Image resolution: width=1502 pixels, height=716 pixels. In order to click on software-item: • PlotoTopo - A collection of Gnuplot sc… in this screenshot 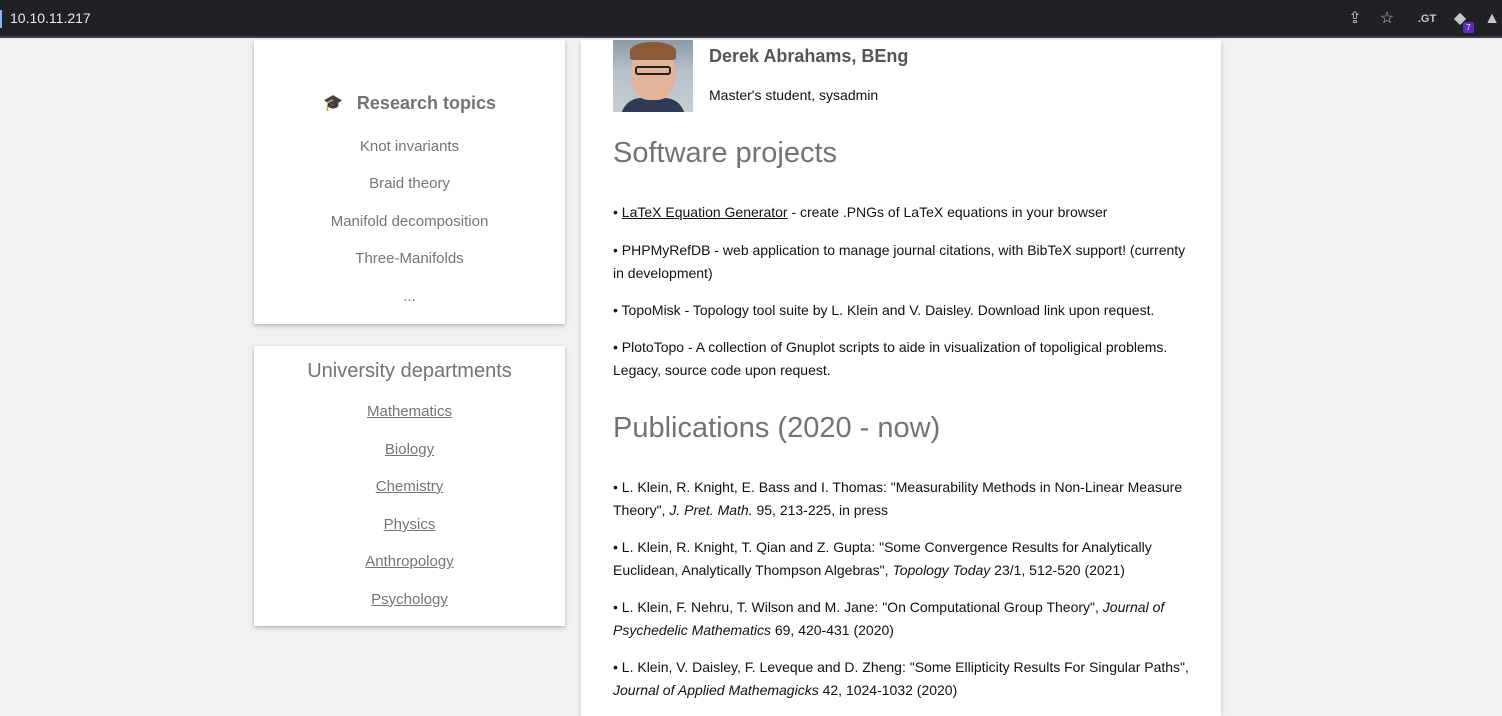, I will do `click(903, 359)`.